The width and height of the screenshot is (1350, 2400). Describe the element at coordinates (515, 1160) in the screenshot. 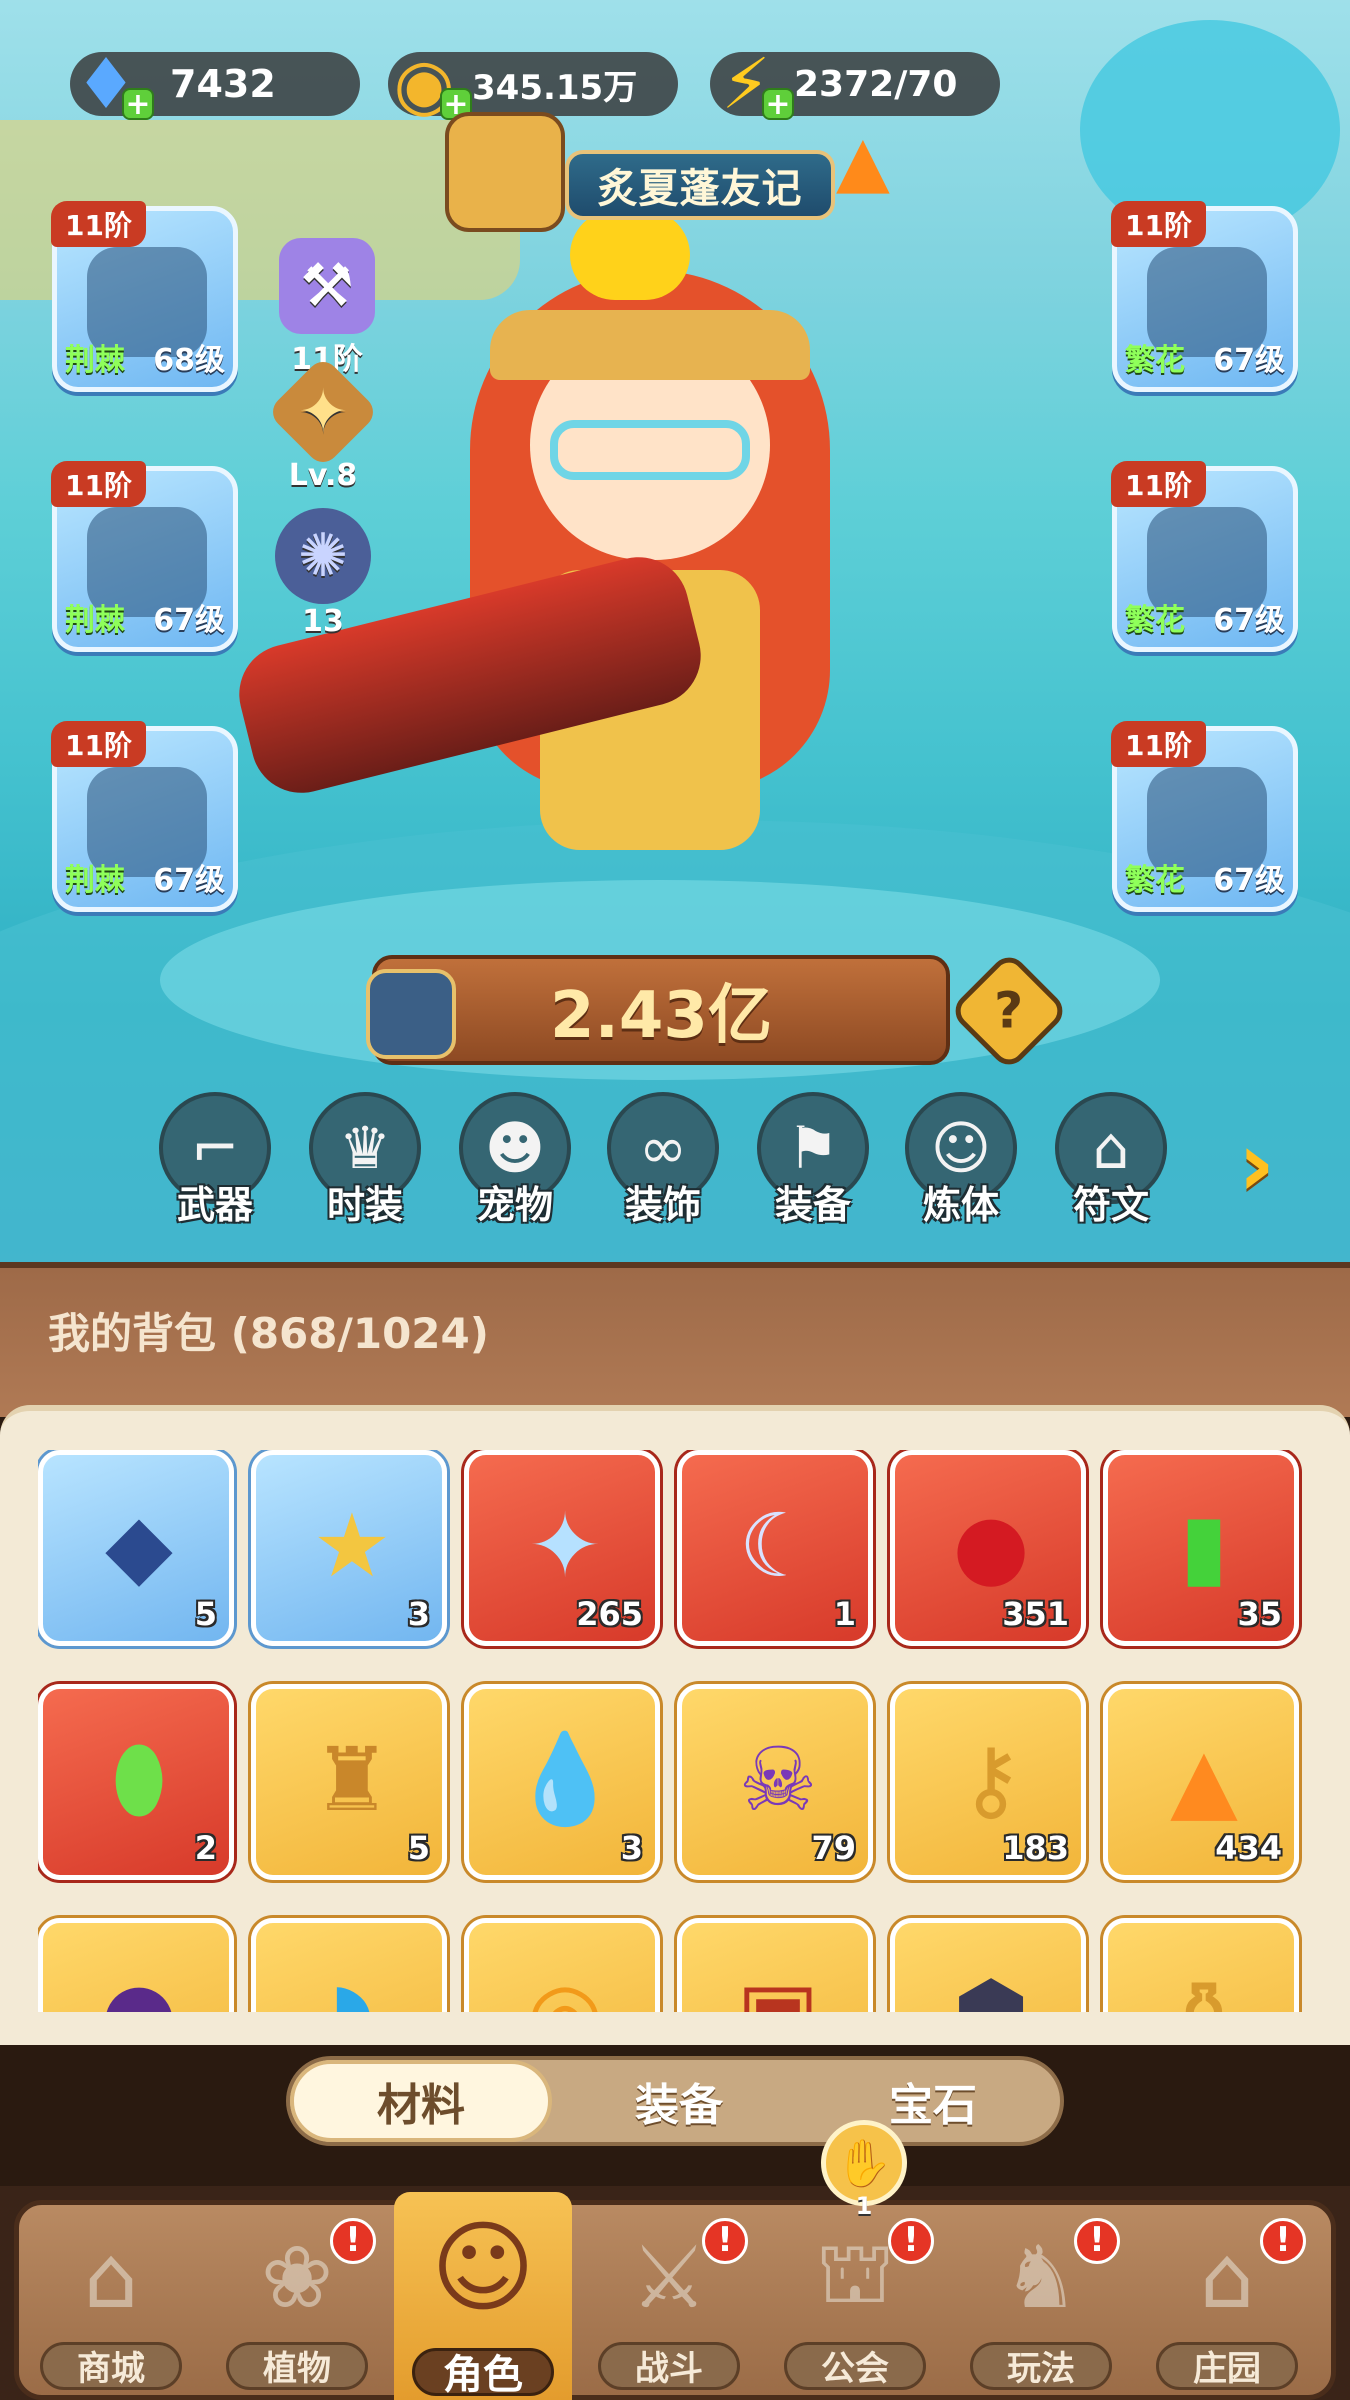

I see `category-pet: ☻ 宠物` at that location.